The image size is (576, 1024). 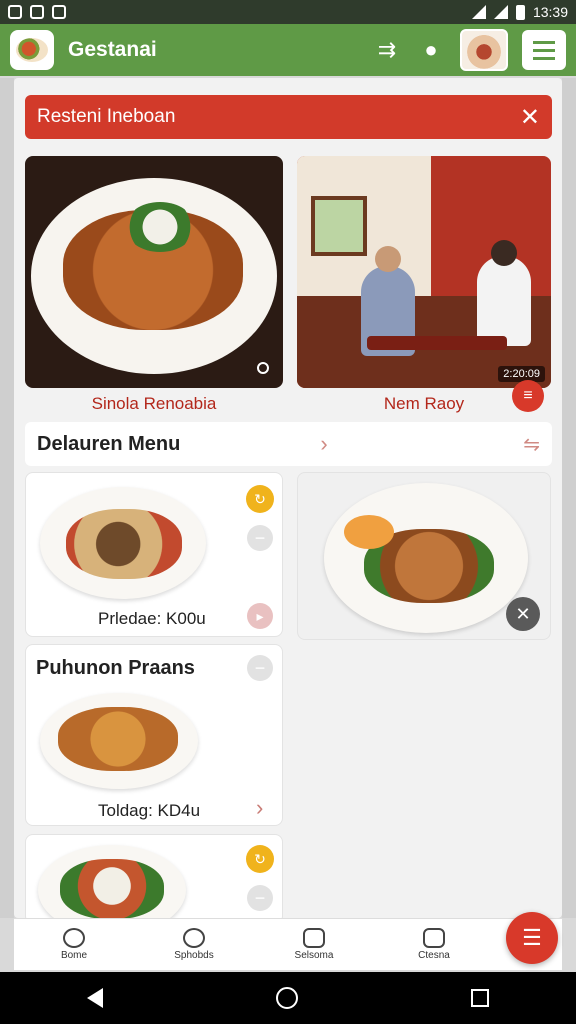 I want to click on profile-icon: ●, so click(x=431, y=50).